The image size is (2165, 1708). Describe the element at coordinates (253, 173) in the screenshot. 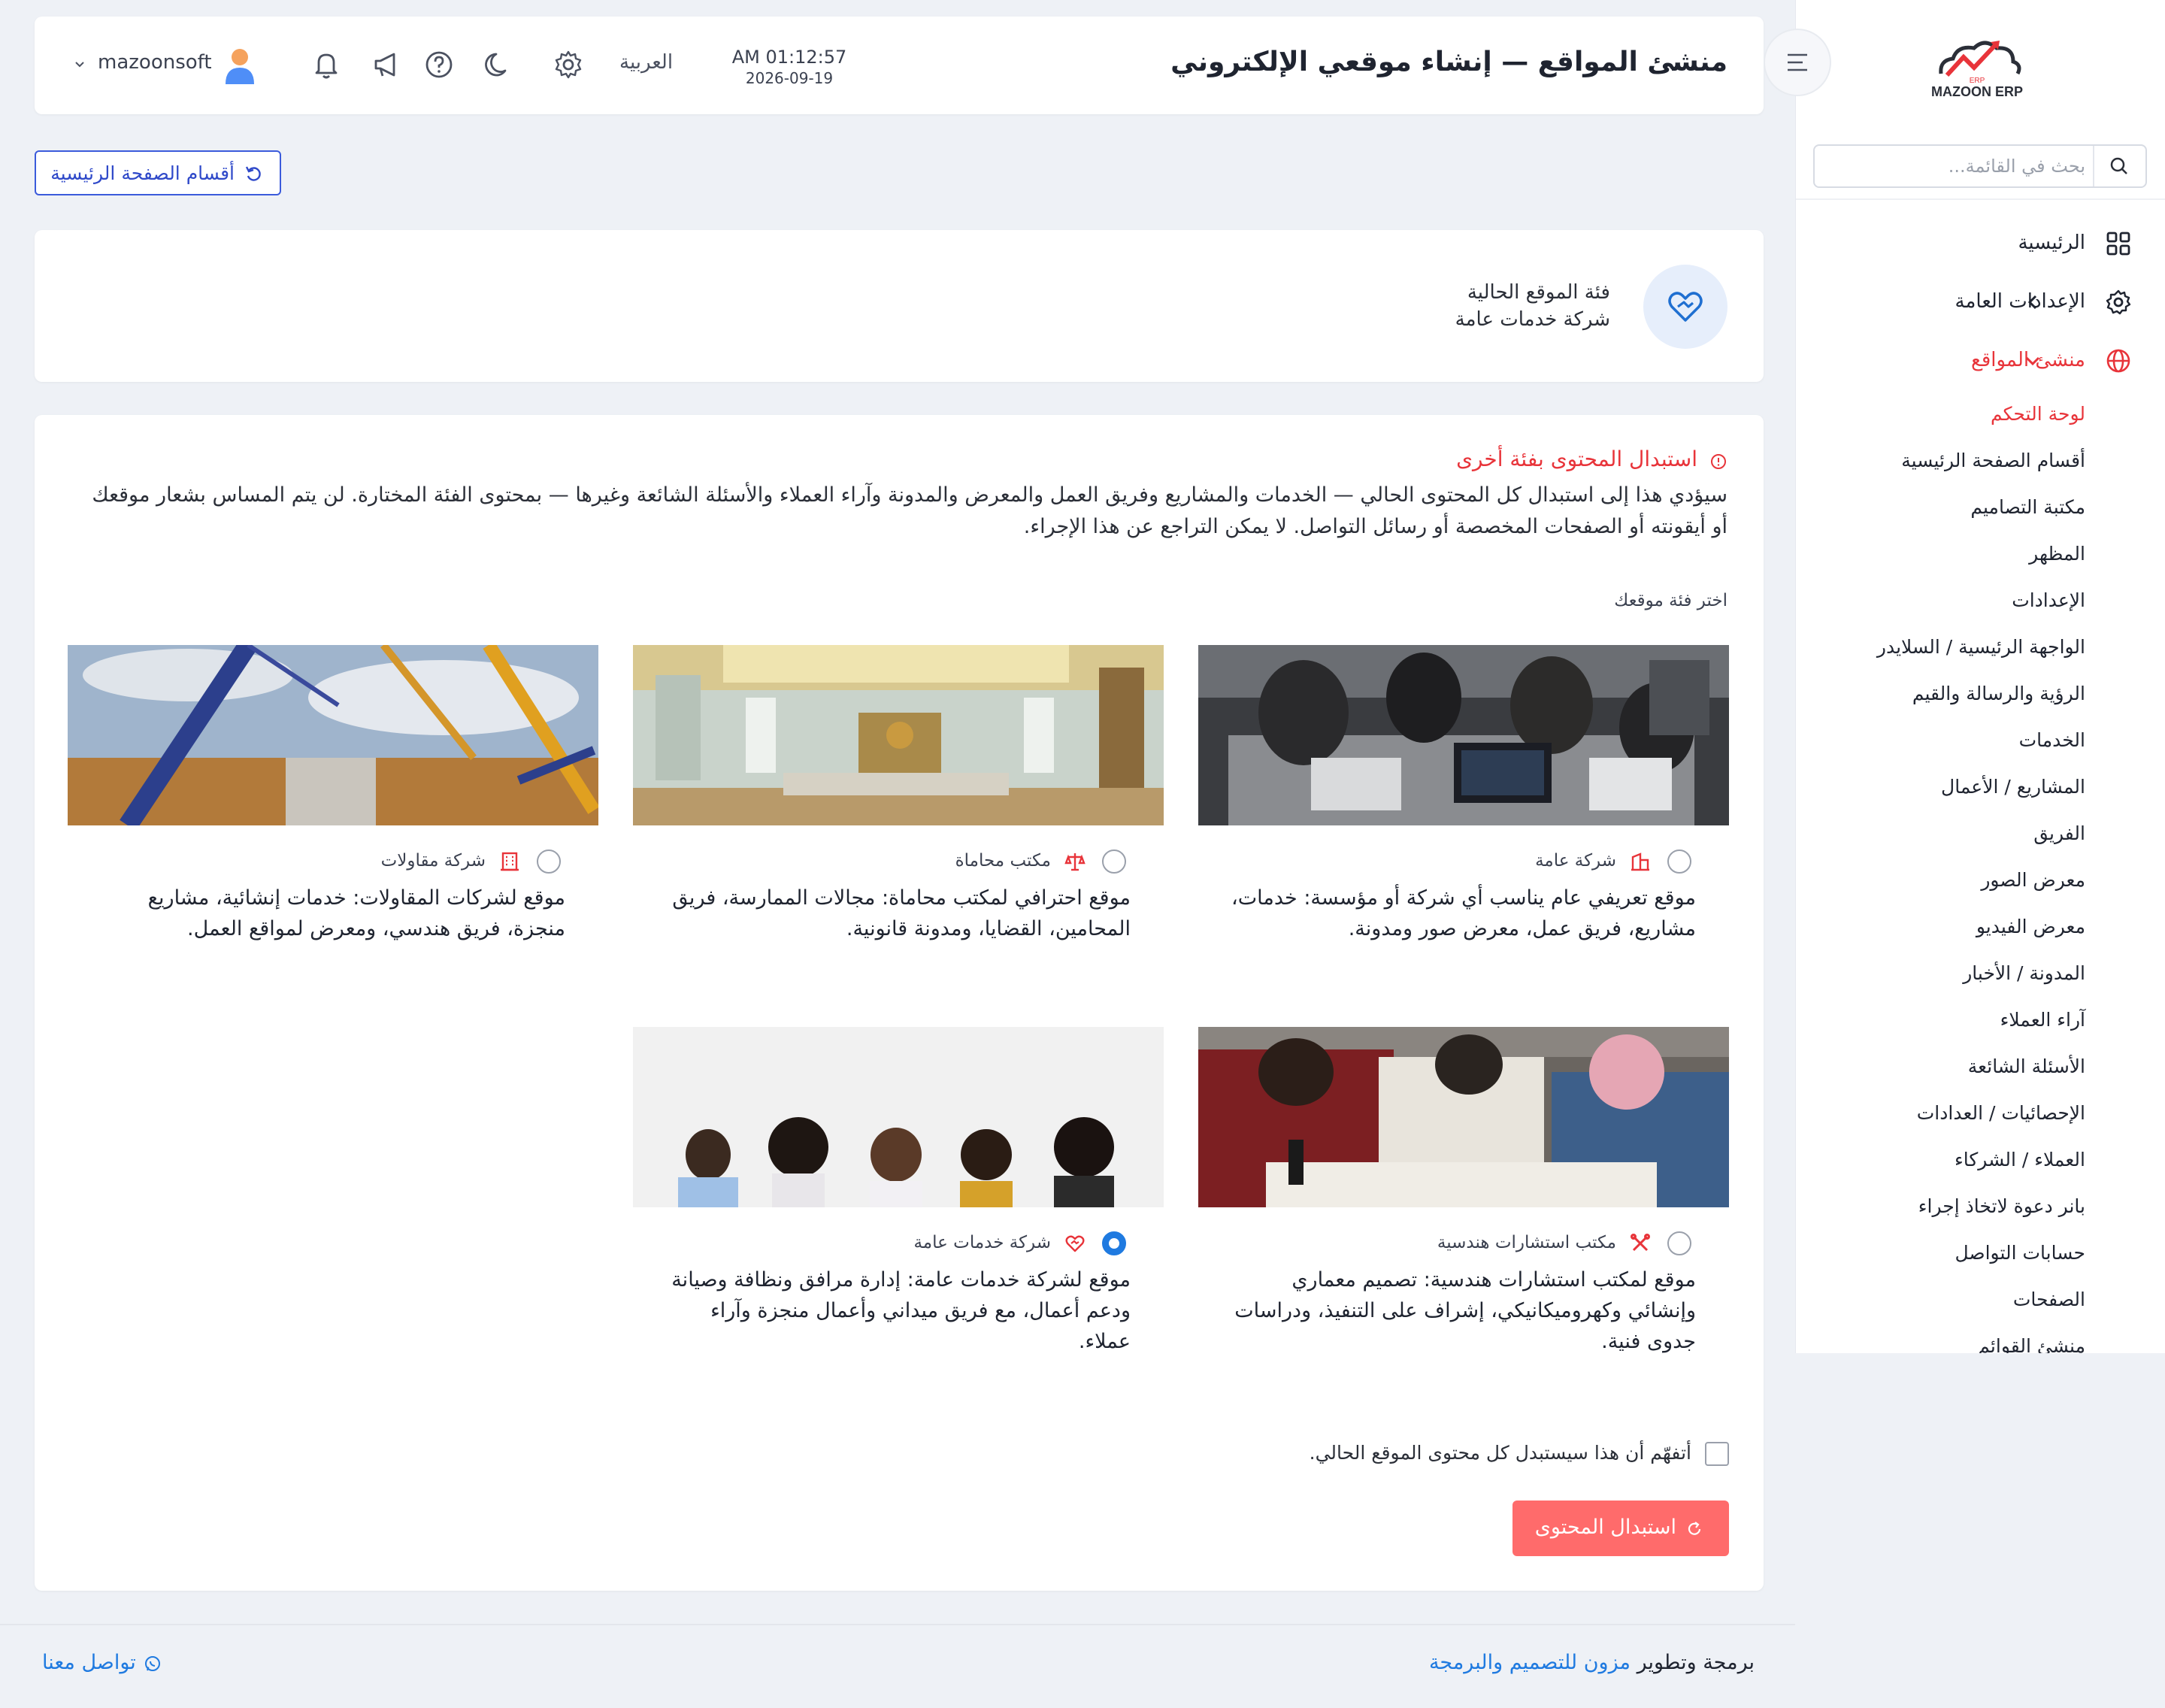

I see `undo-arrow-icon` at that location.